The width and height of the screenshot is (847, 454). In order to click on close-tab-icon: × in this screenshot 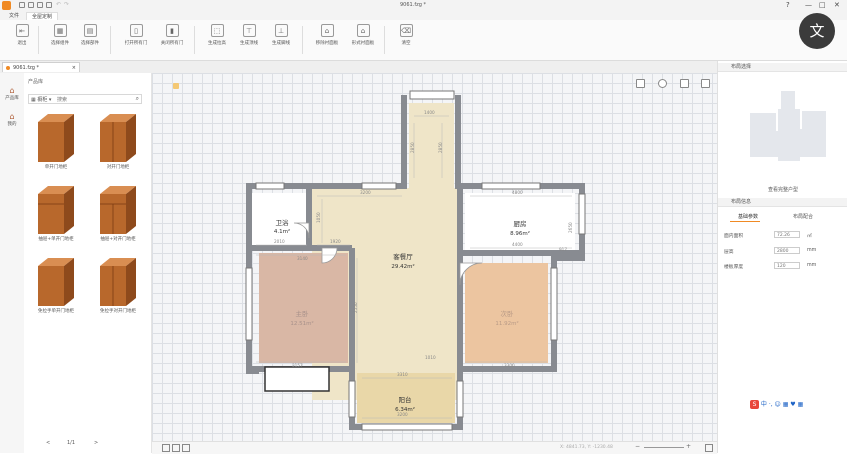, I will do `click(74, 68)`.